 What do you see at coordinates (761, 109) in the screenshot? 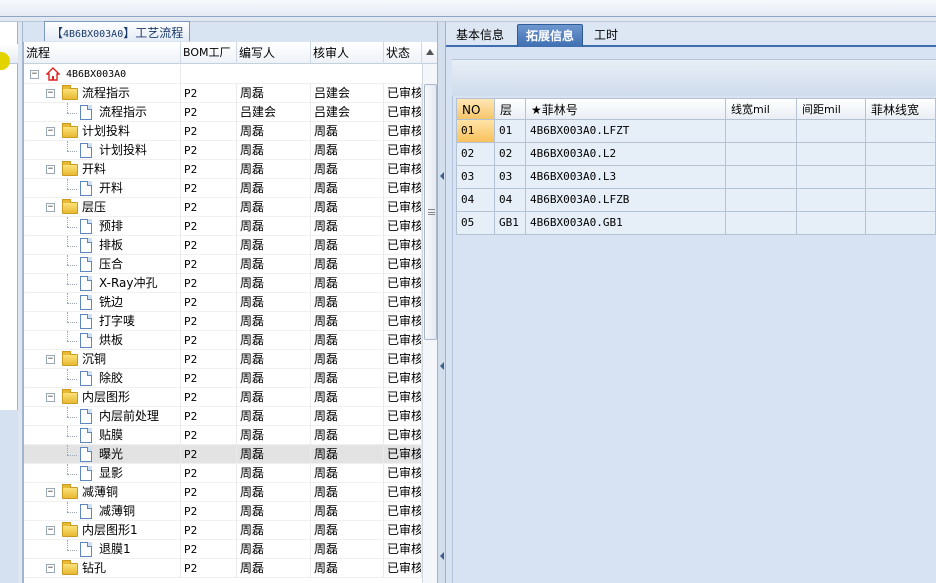
I see `grid-col-line-width: 线宽mil` at bounding box center [761, 109].